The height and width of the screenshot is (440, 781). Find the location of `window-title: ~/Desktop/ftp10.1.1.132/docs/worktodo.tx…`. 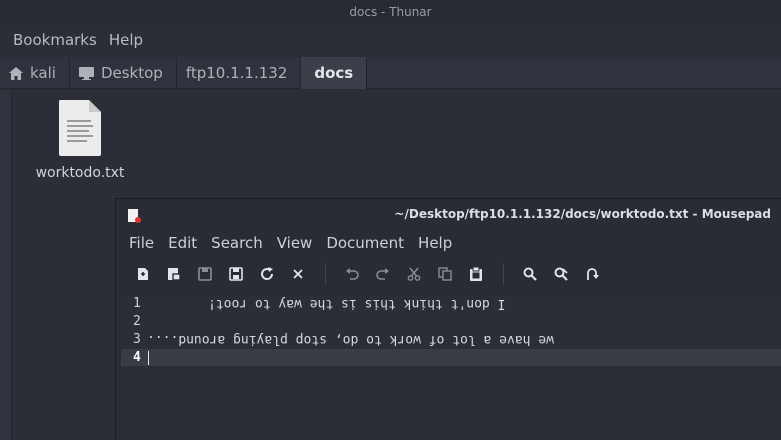

window-title: ~/Desktop/ftp10.1.1.132/docs/worktodo.tx… is located at coordinates (582, 214).